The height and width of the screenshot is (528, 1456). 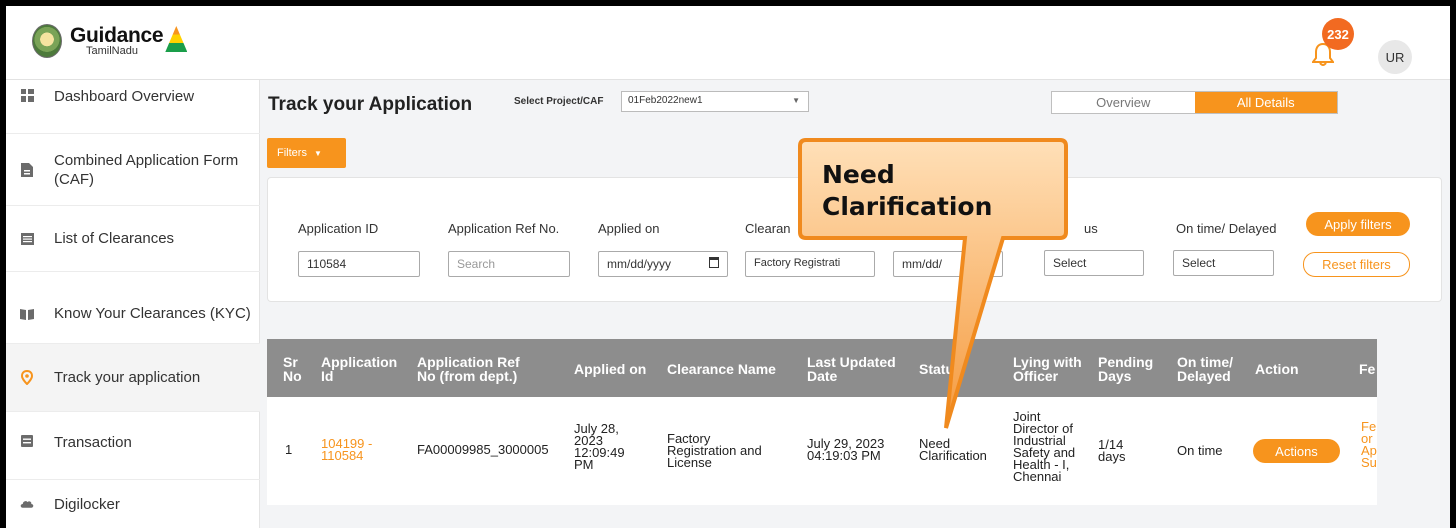 I want to click on sidebar-item-label: Digilocker, so click(x=87, y=504).